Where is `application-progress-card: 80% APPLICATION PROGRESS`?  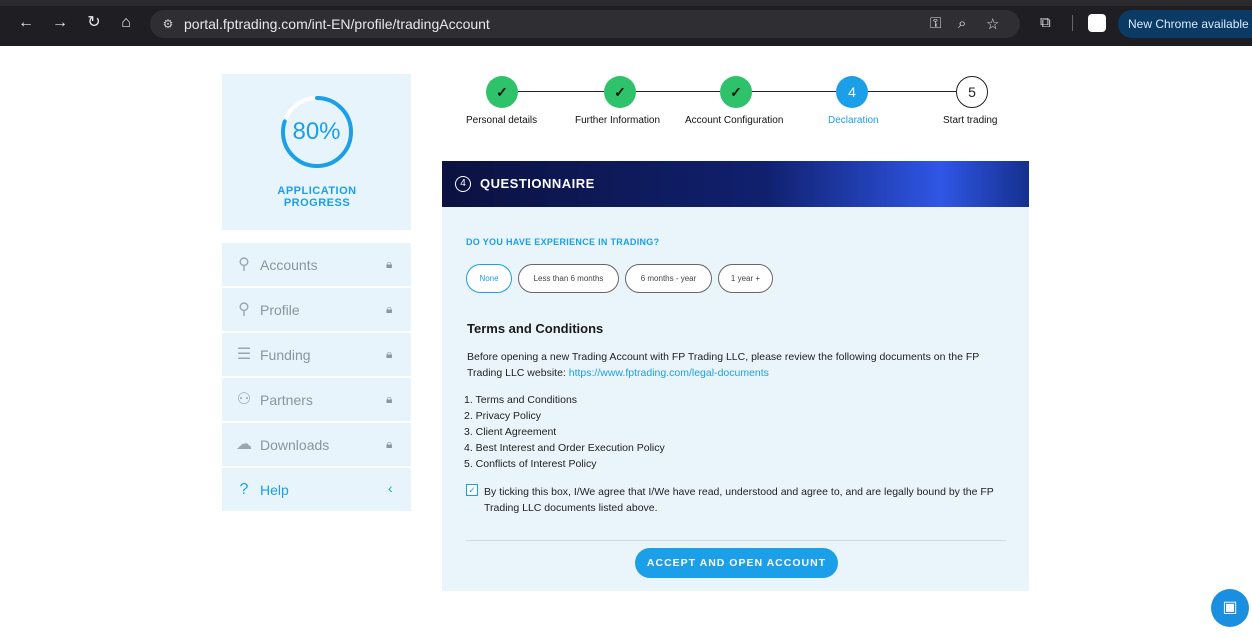 application-progress-card: 80% APPLICATION PROGRESS is located at coordinates (316, 152).